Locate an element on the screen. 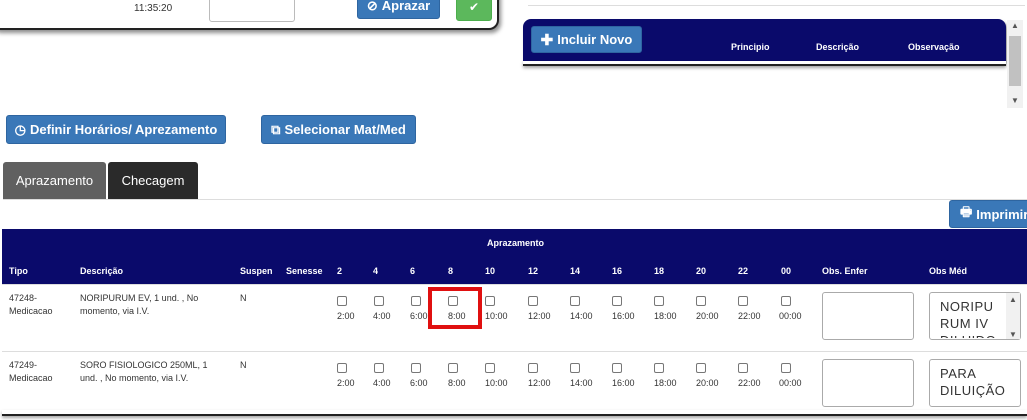 The width and height of the screenshot is (1027, 420). column-header-h20: 20 is located at coordinates (701, 271).